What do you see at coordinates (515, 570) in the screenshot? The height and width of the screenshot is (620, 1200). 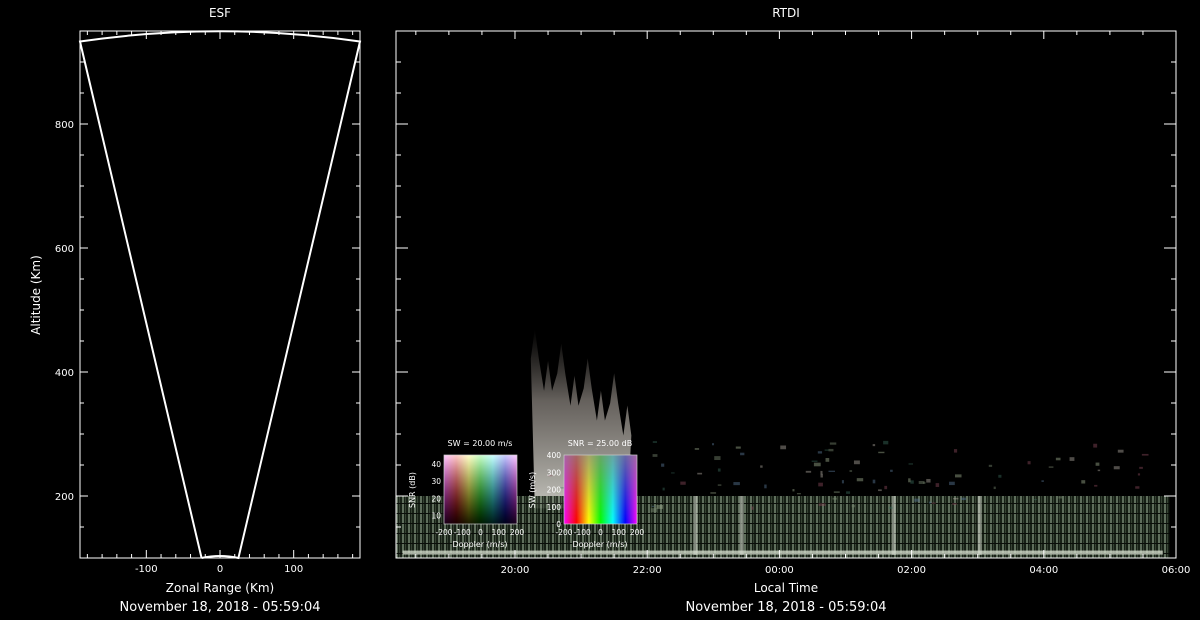 I see `rtdi-x-tick-label: 20:00` at bounding box center [515, 570].